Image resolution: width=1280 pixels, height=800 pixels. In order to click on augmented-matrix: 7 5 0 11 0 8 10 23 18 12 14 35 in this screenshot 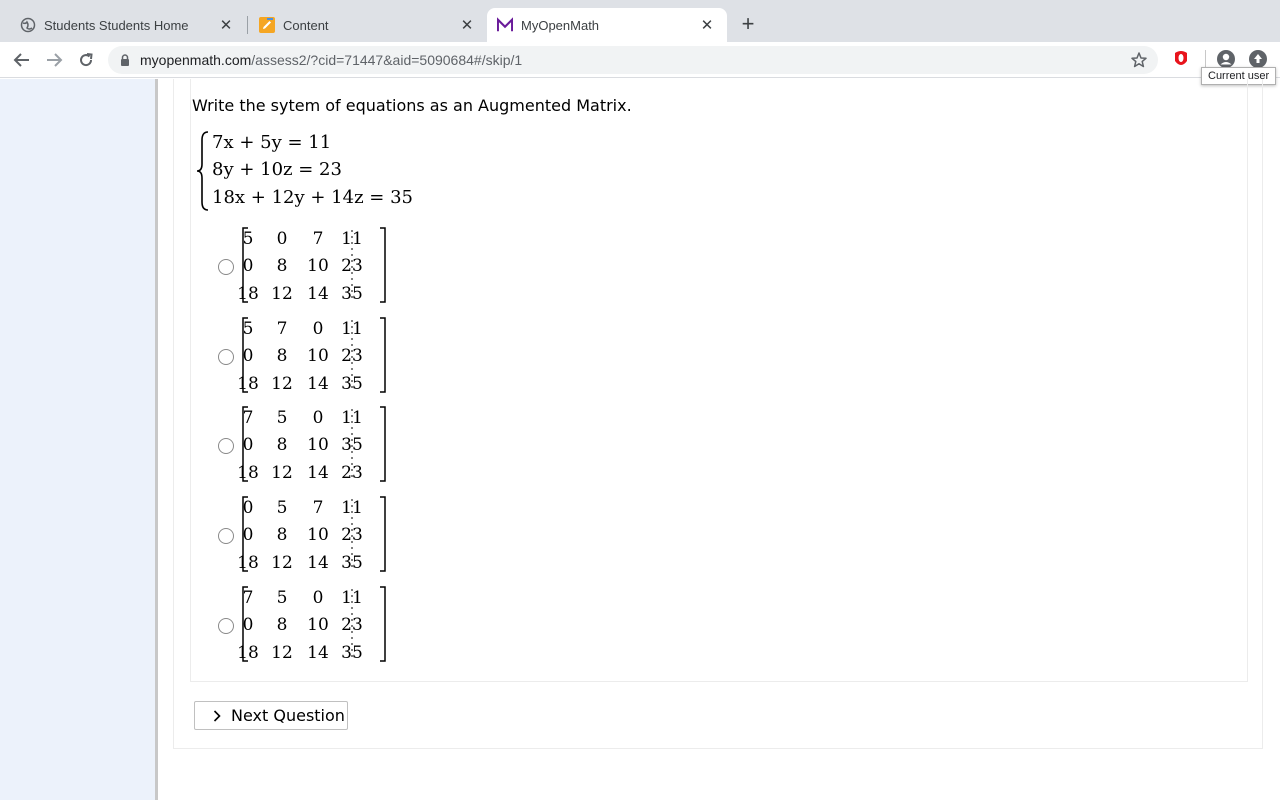, I will do `click(312, 624)`.